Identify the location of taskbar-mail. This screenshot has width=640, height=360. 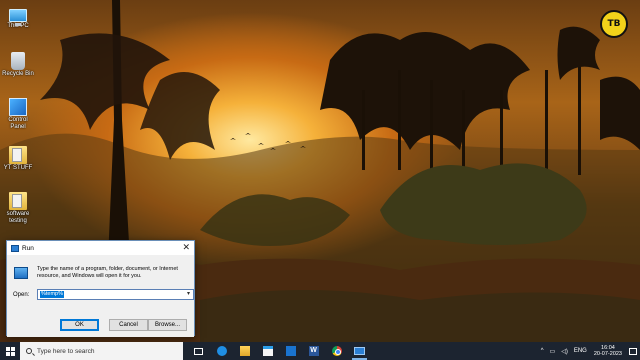
(290, 351).